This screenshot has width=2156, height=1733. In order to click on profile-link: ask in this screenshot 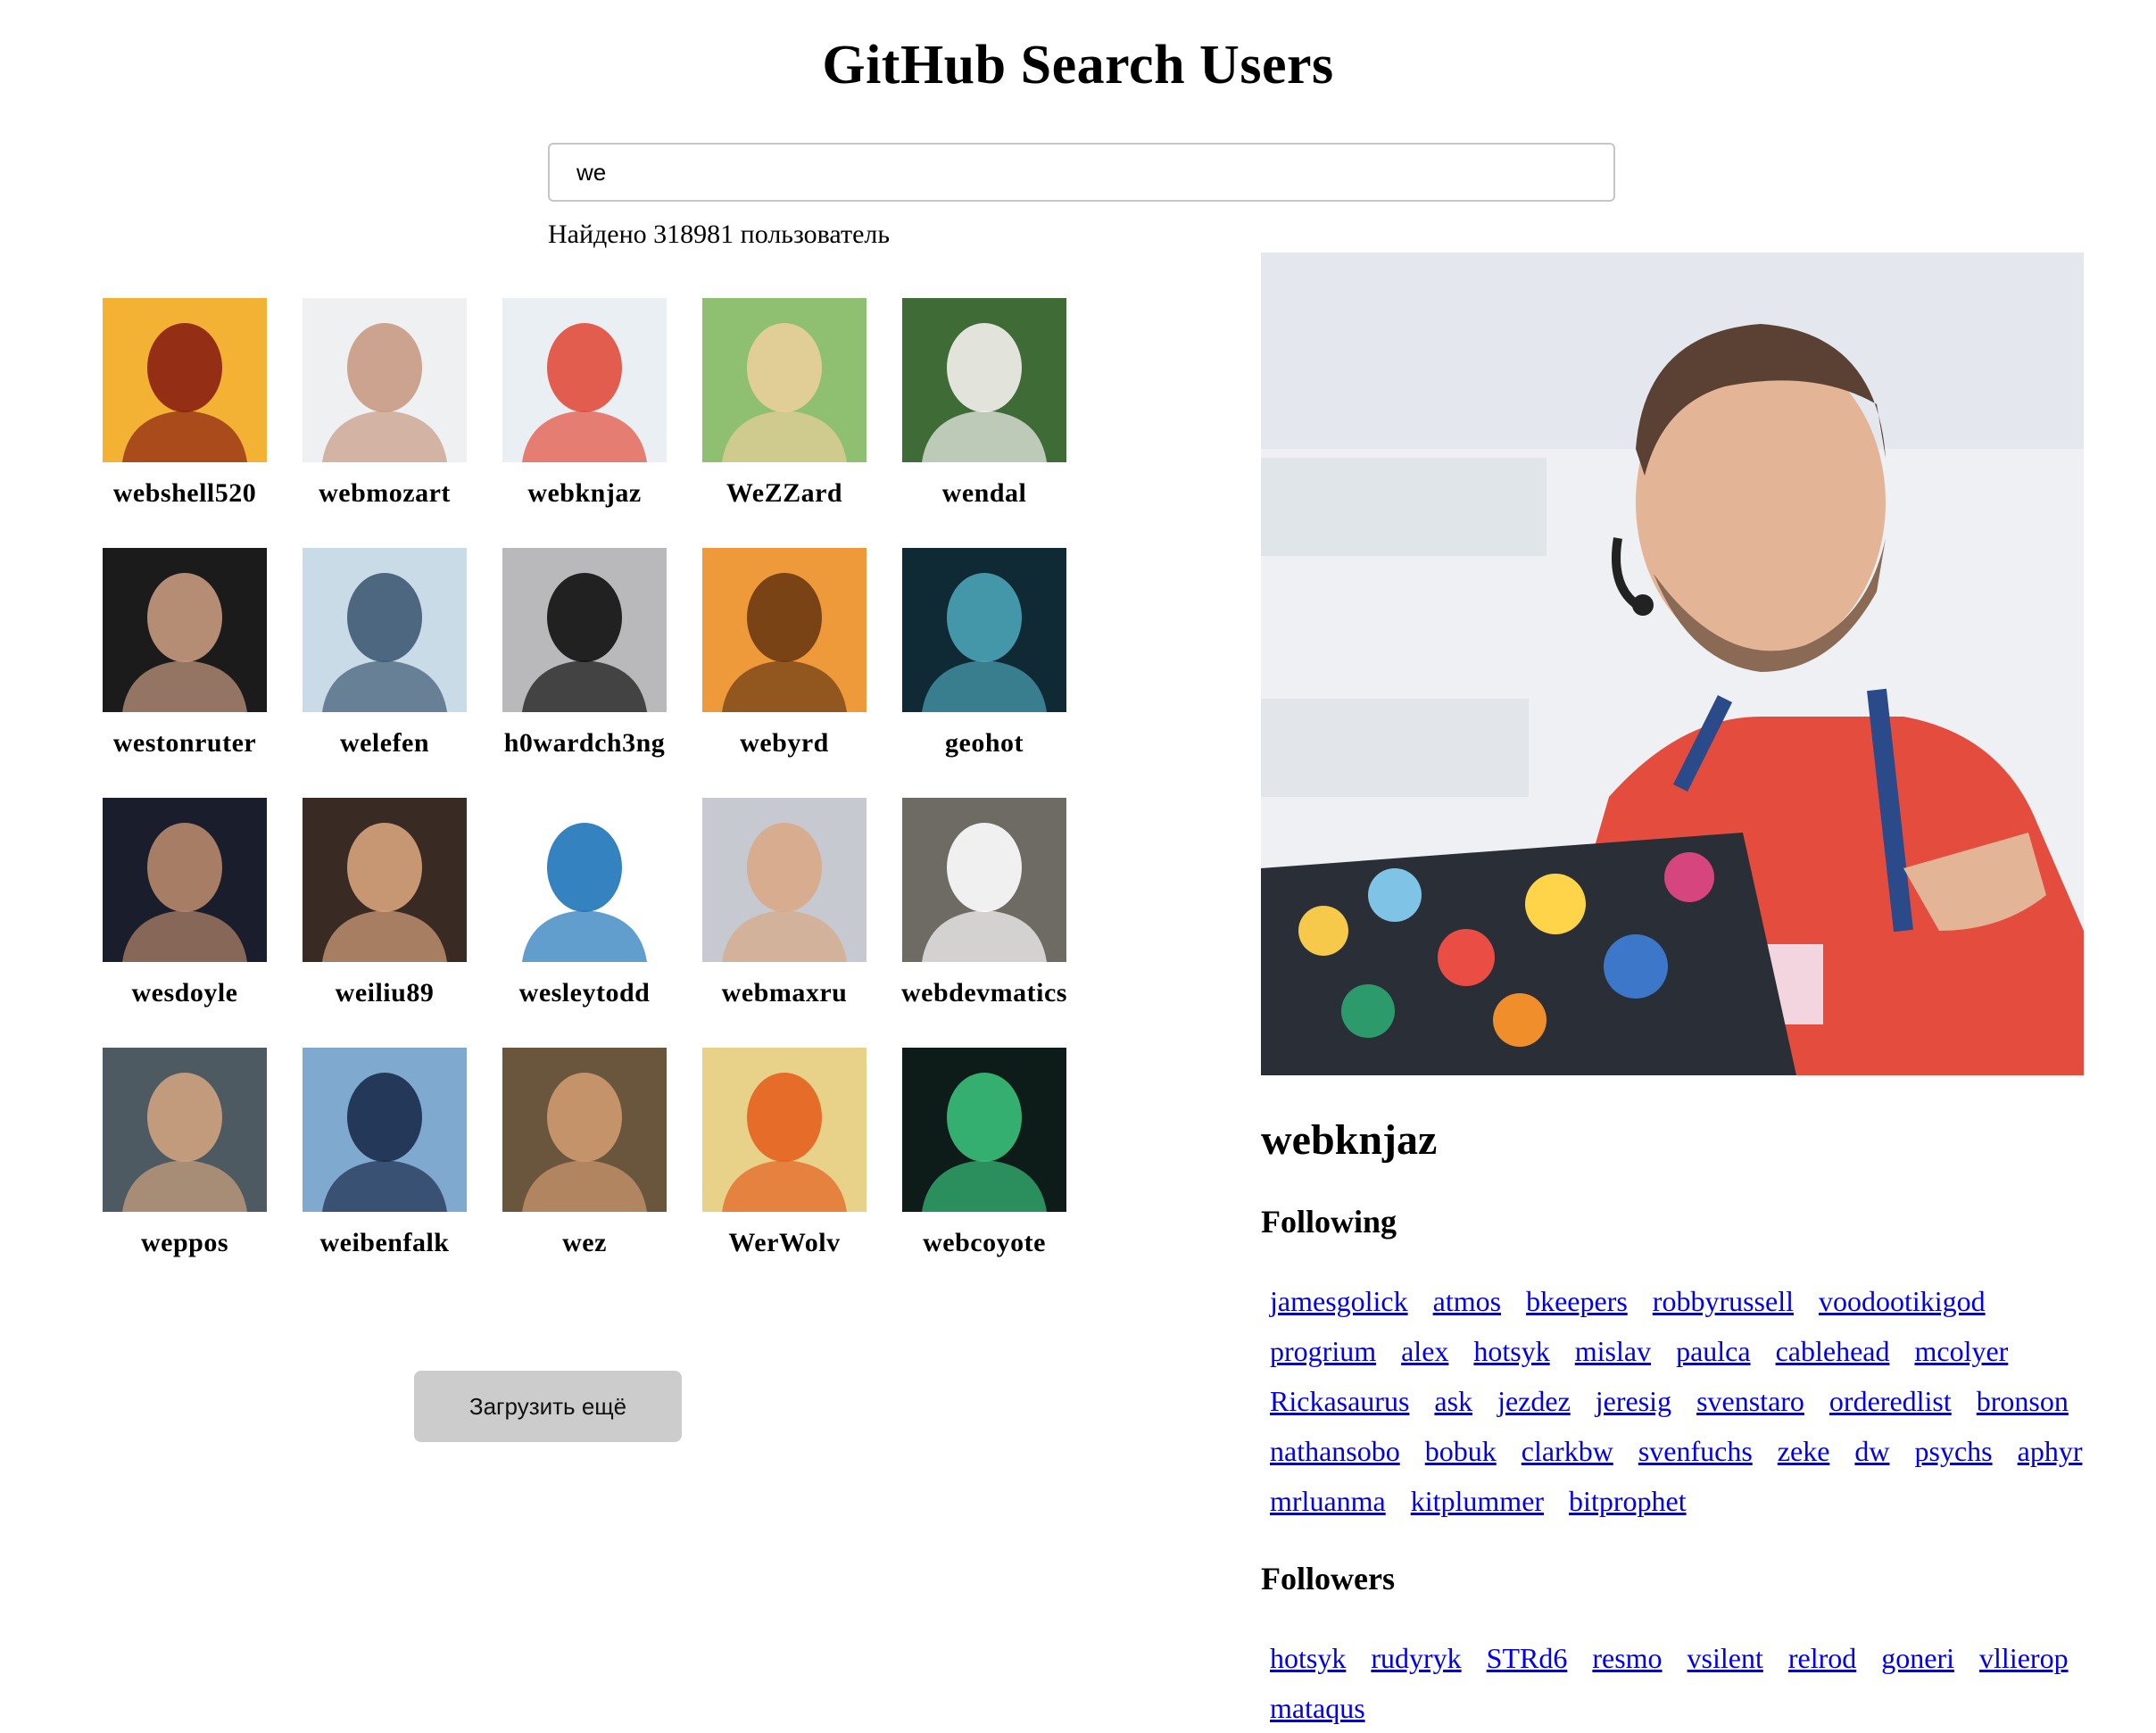, I will do `click(1453, 1401)`.